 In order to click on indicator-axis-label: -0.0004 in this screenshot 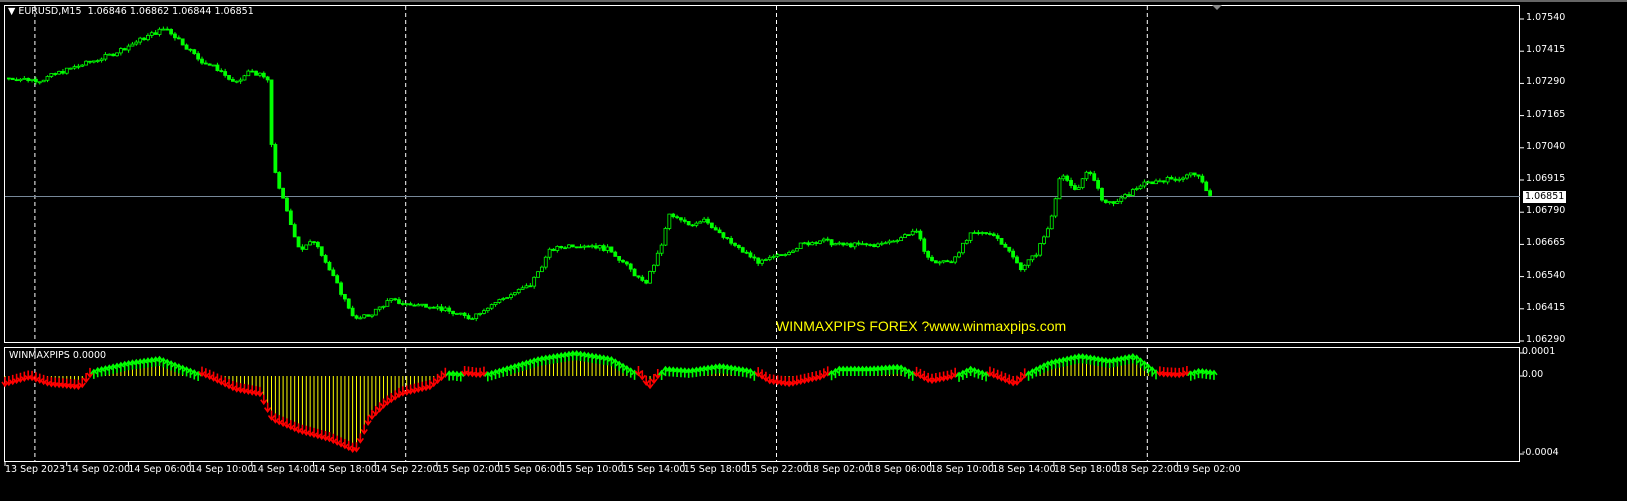, I will do `click(1540, 452)`.